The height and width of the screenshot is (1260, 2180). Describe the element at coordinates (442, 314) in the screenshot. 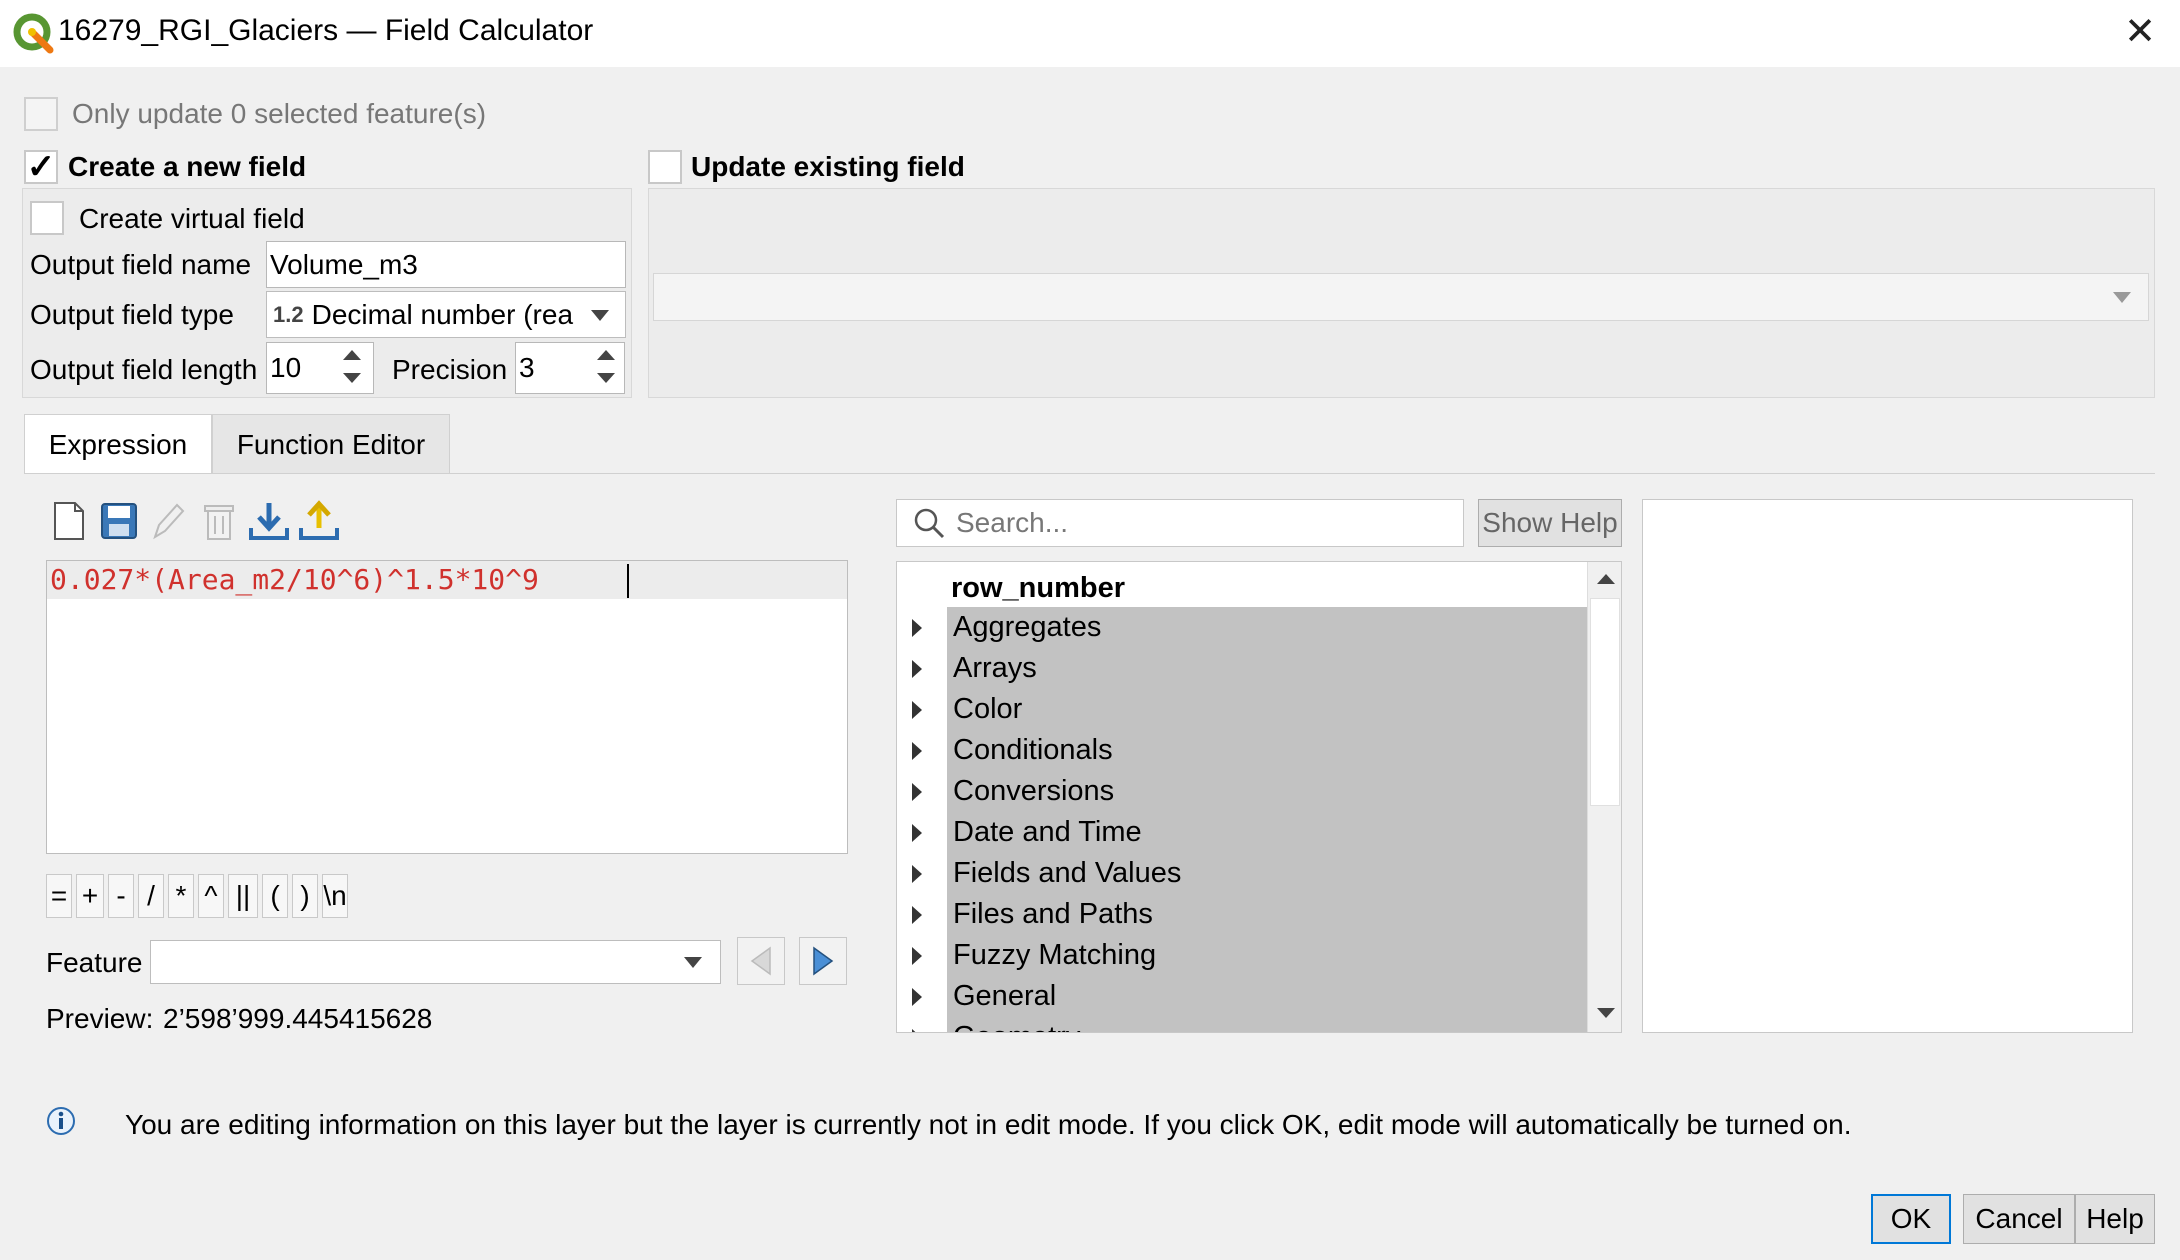

I see `output-field-type-value: Decimal number (real)` at that location.